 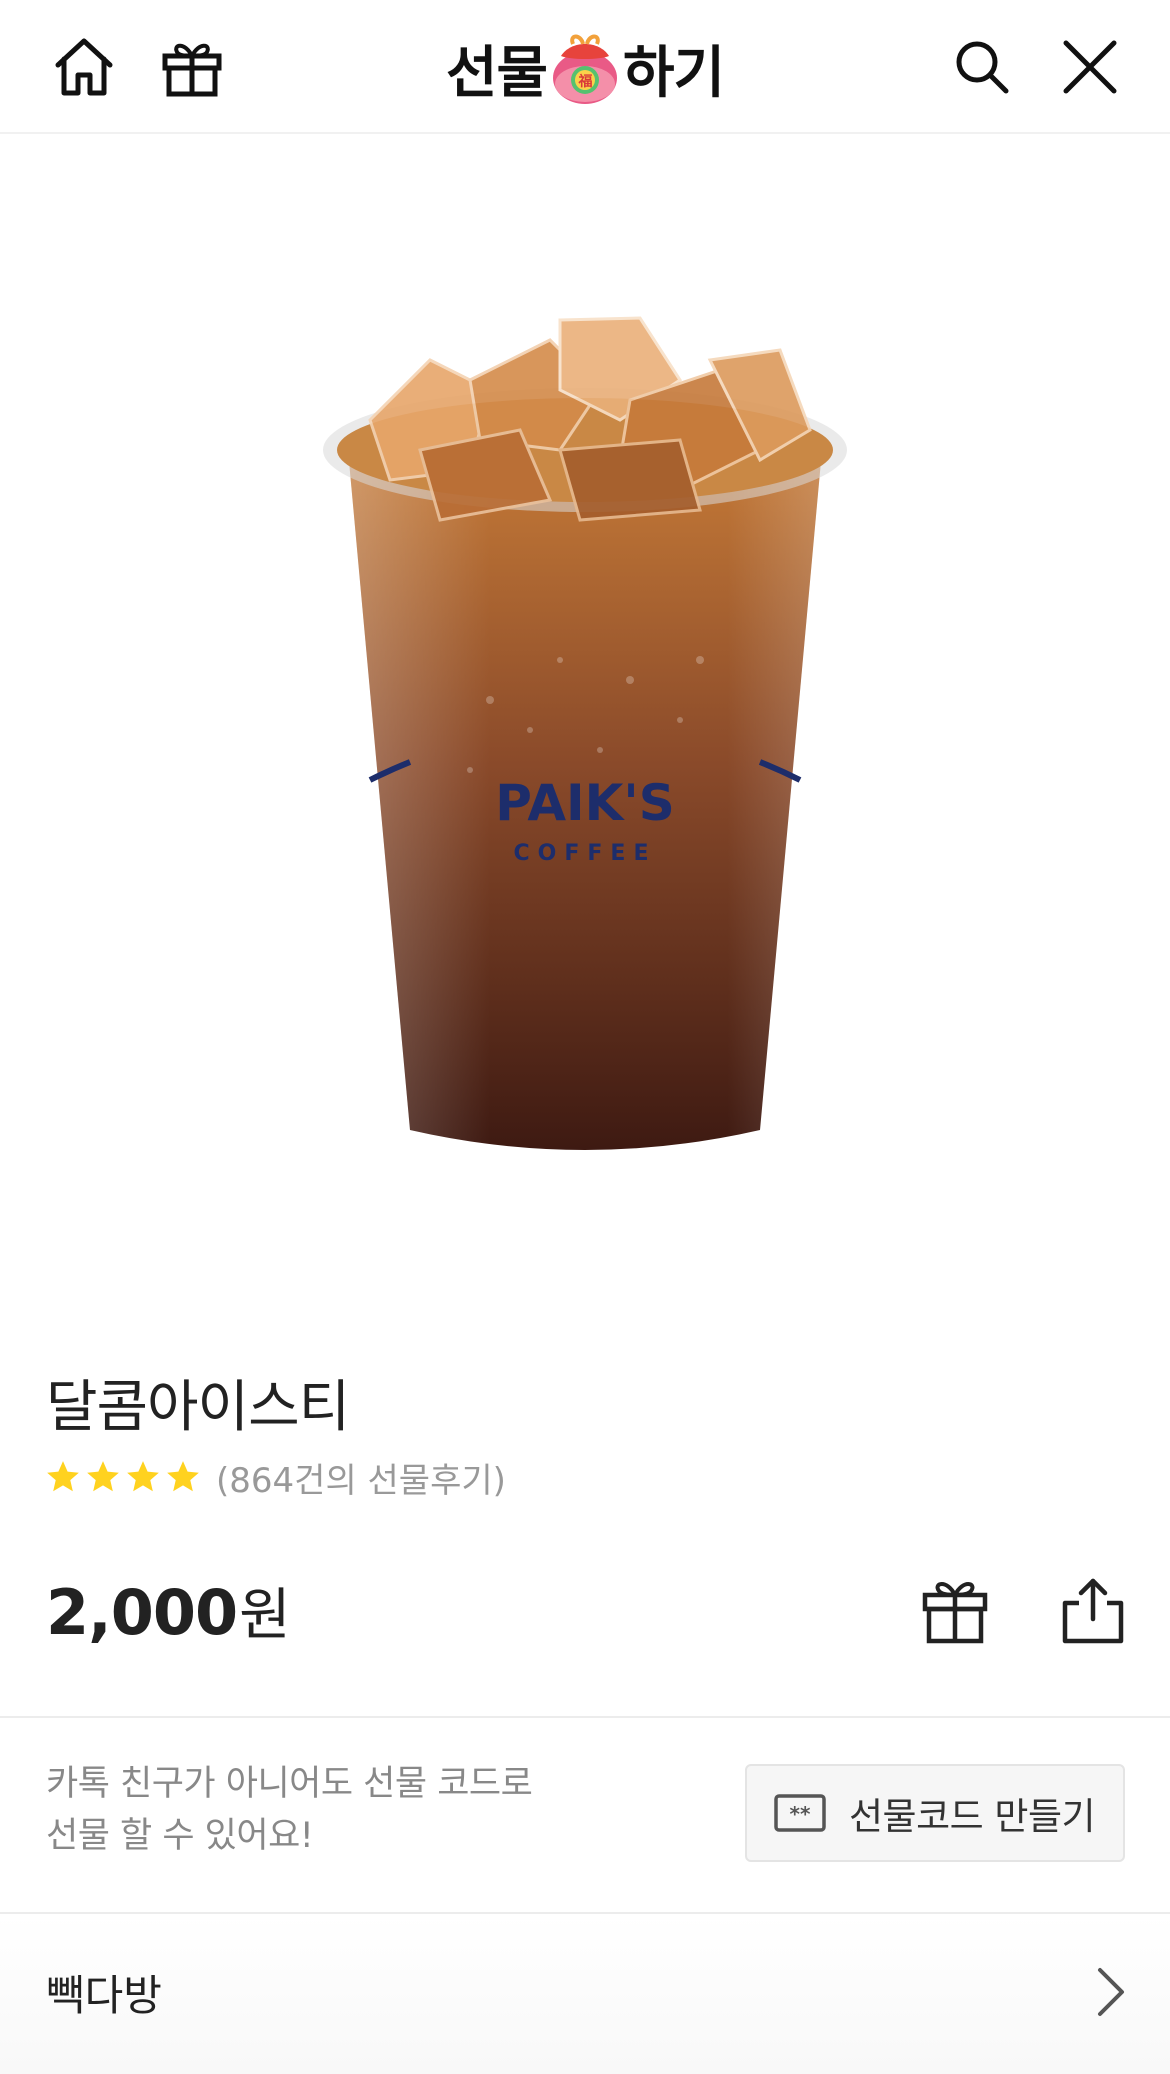 What do you see at coordinates (265, 1615) in the screenshot?
I see `price-unit: 원` at bounding box center [265, 1615].